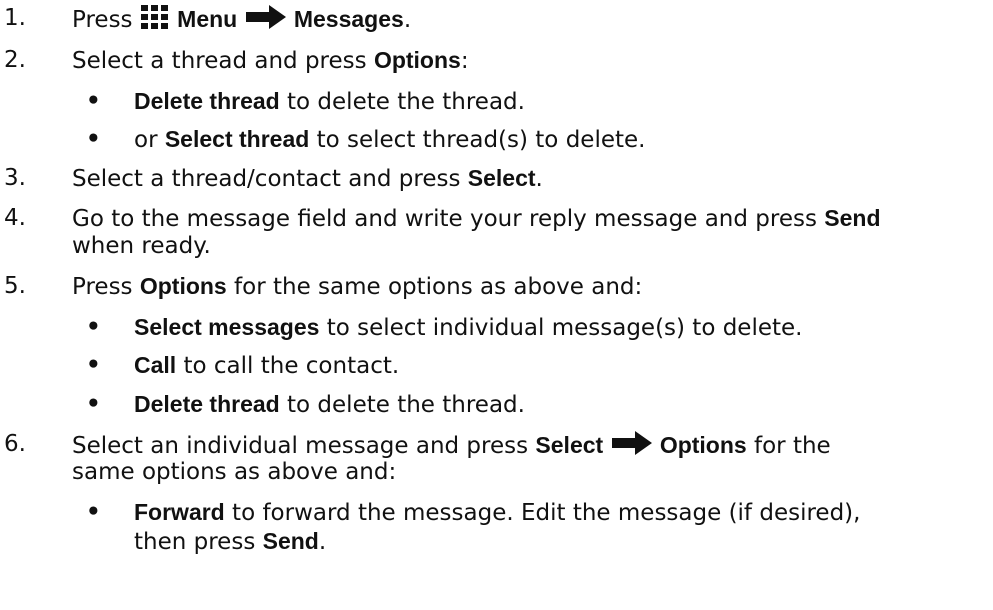 The width and height of the screenshot is (993, 610). What do you see at coordinates (15, 18) in the screenshot?
I see `step-number: 1.` at bounding box center [15, 18].